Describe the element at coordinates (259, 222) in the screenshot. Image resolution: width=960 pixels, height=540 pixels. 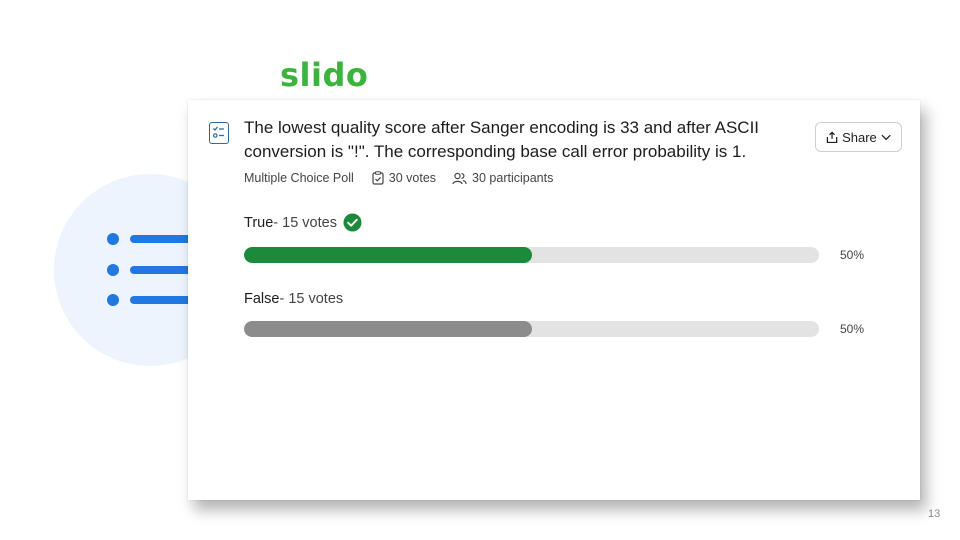
I see `option-name: True` at that location.